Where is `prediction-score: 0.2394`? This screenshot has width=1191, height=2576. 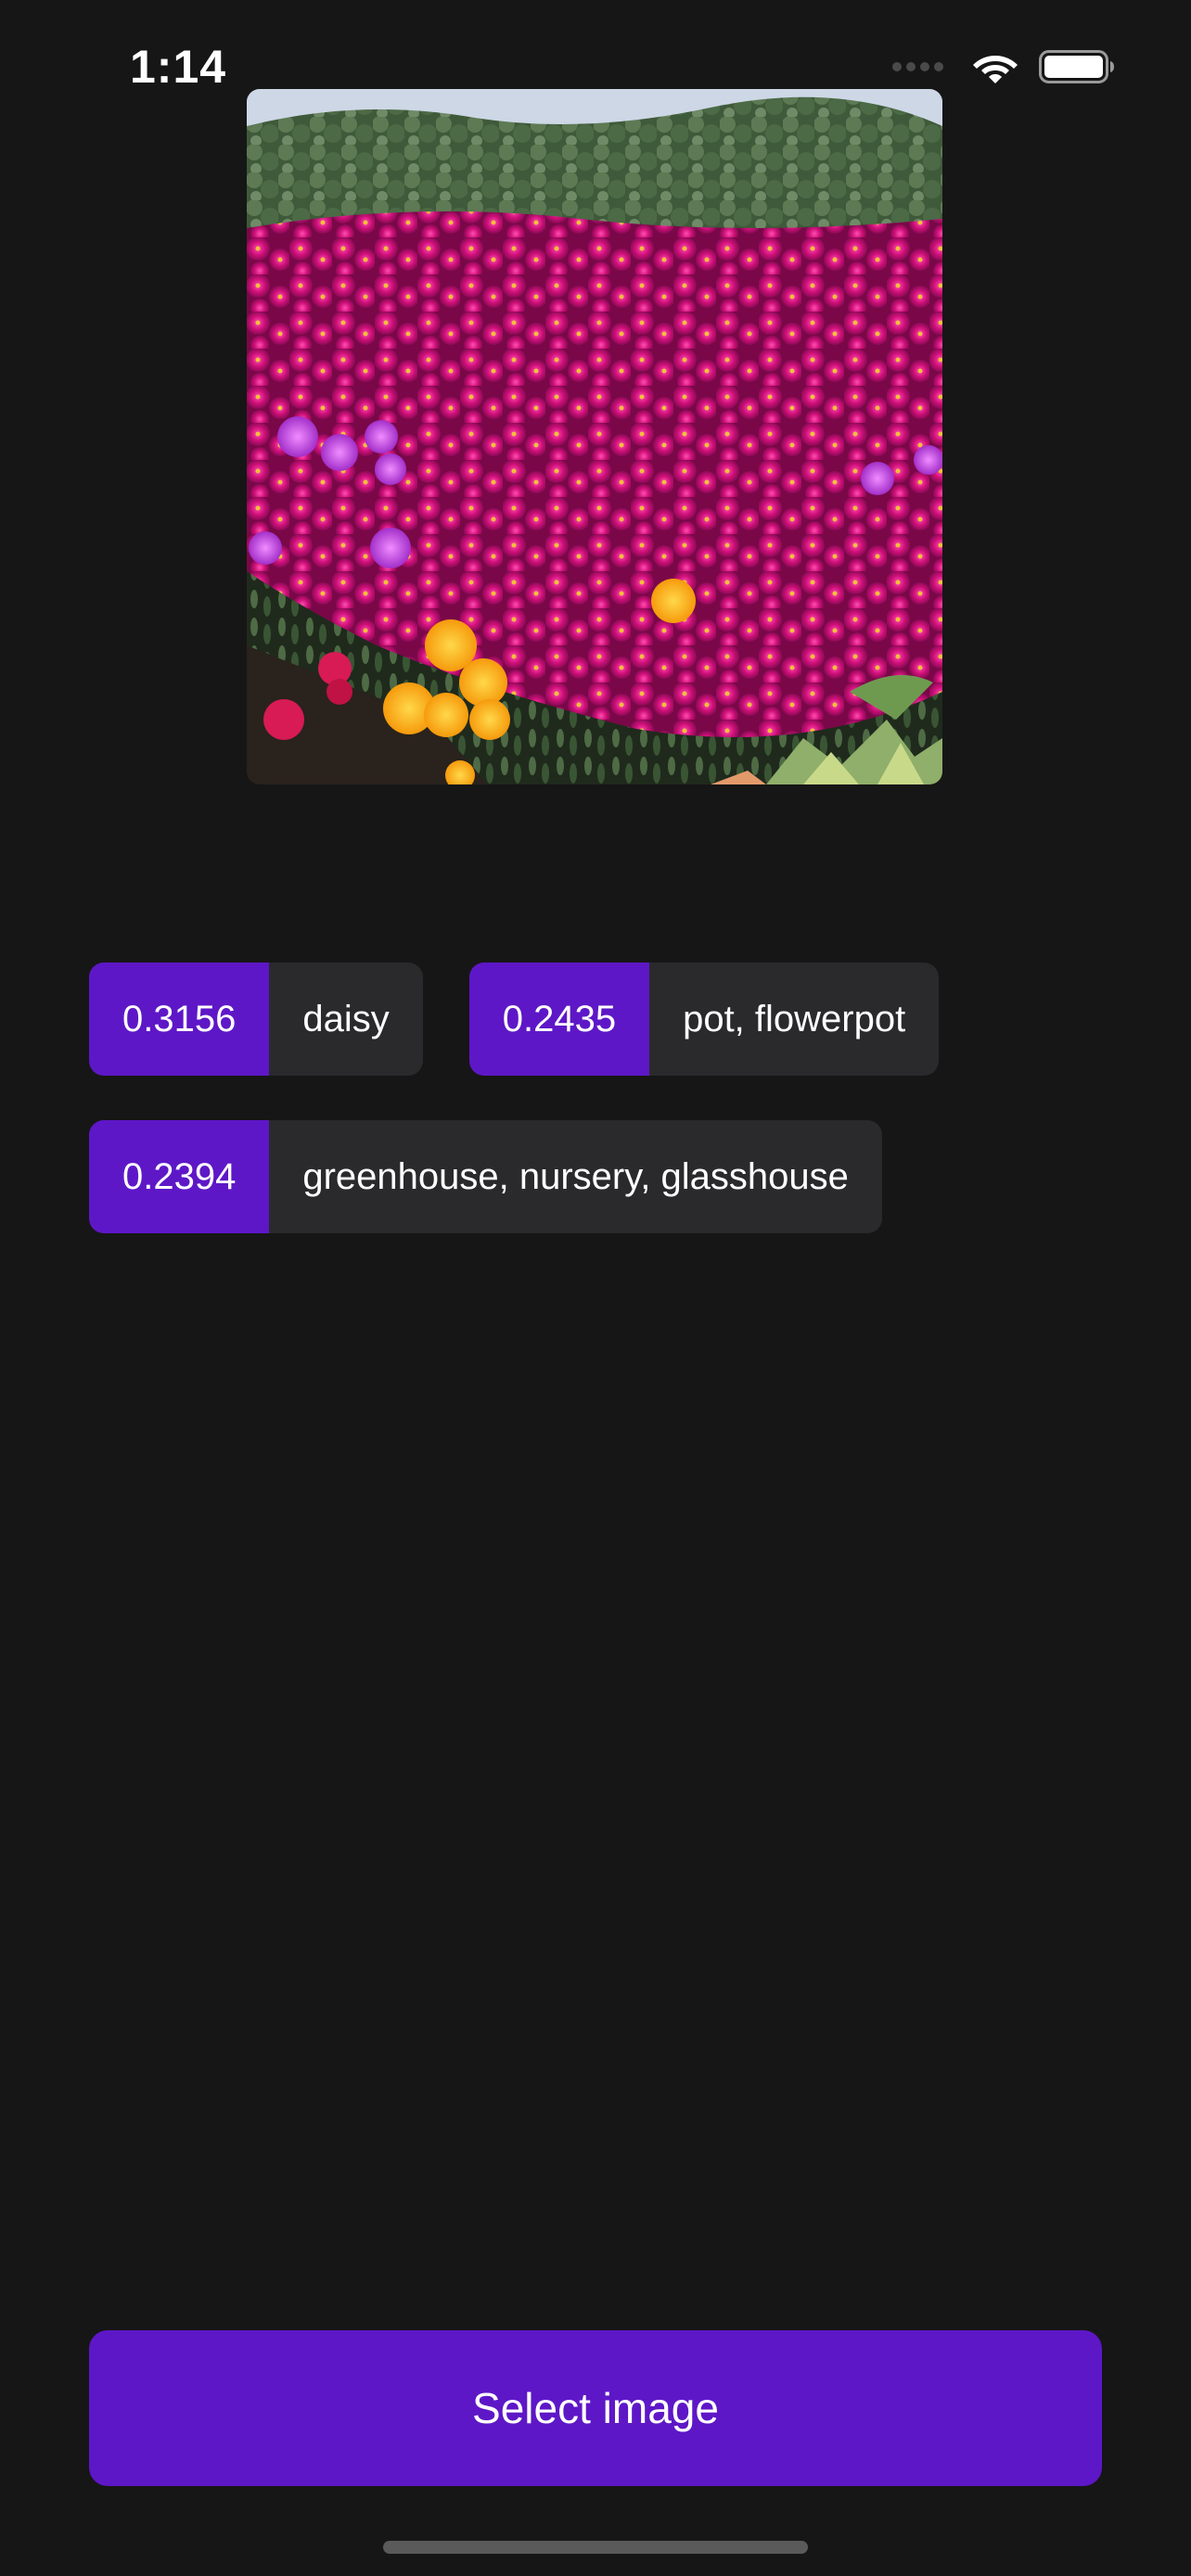 prediction-score: 0.2394 is located at coordinates (179, 1176).